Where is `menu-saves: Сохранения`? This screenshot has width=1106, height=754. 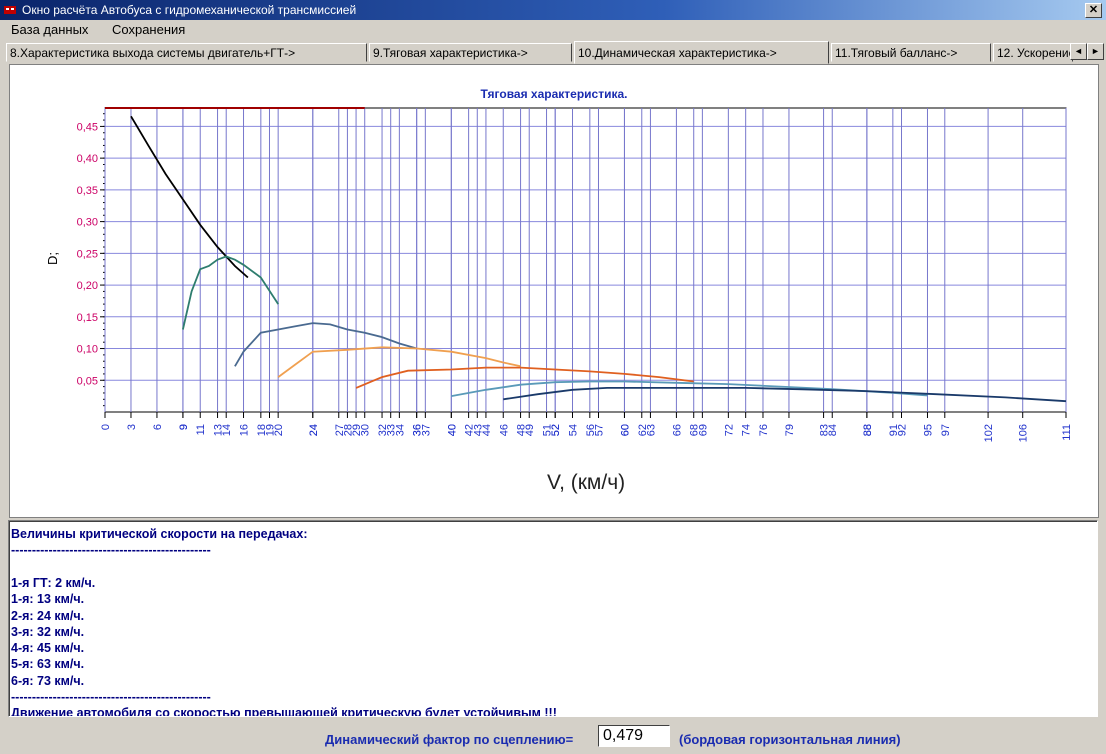
menu-saves: Сохранения is located at coordinates (148, 30).